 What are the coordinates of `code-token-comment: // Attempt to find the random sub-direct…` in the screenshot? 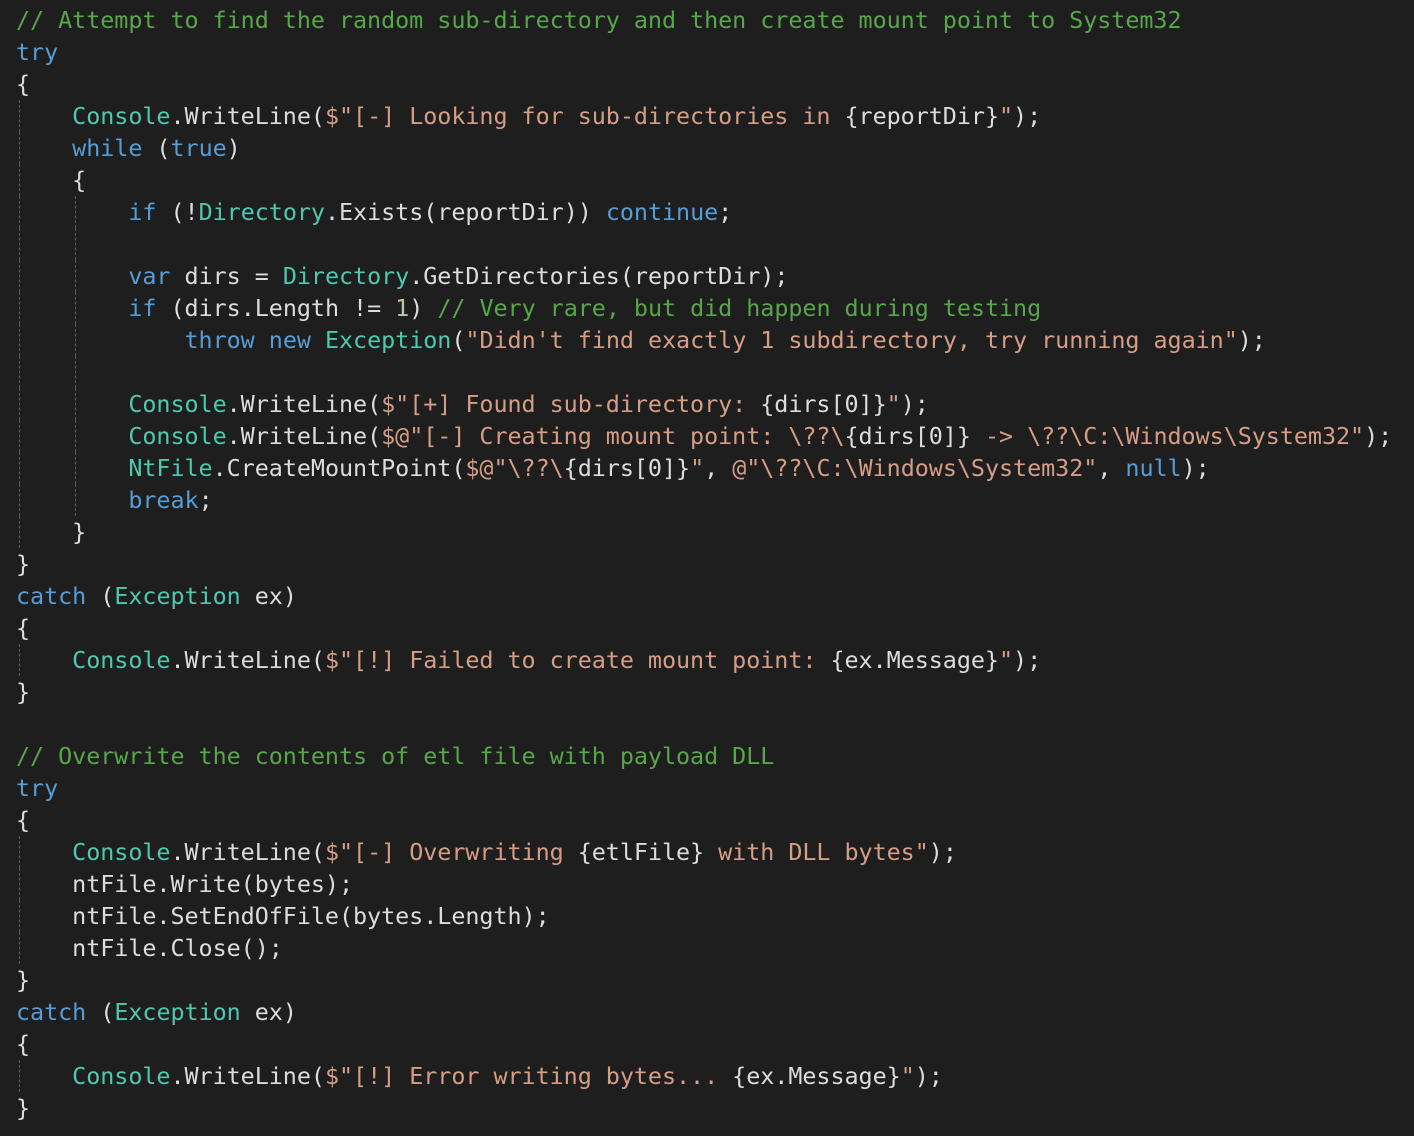 It's located at (599, 20).